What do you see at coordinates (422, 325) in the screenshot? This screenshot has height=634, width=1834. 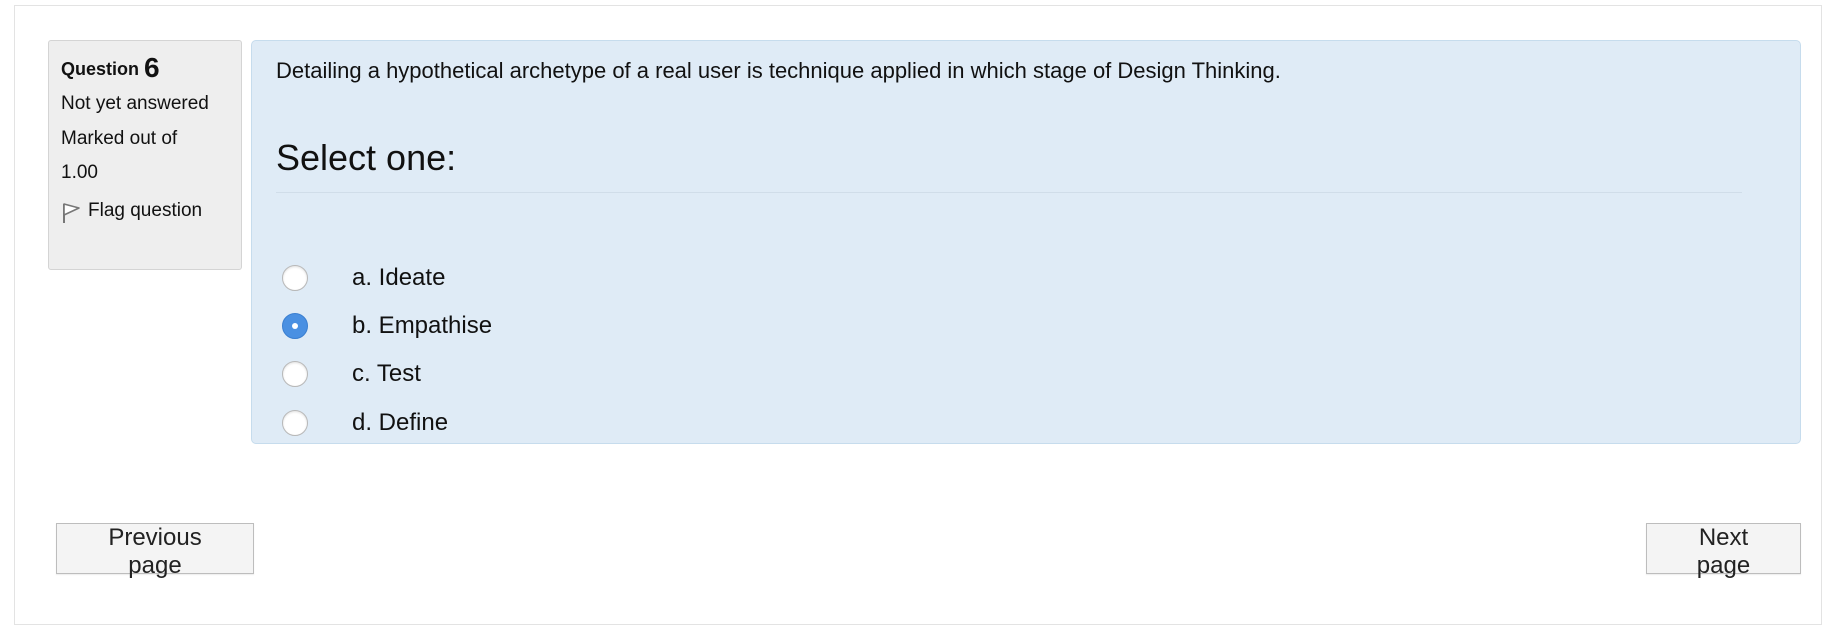 I see `answer-option-label: b. Empathise` at bounding box center [422, 325].